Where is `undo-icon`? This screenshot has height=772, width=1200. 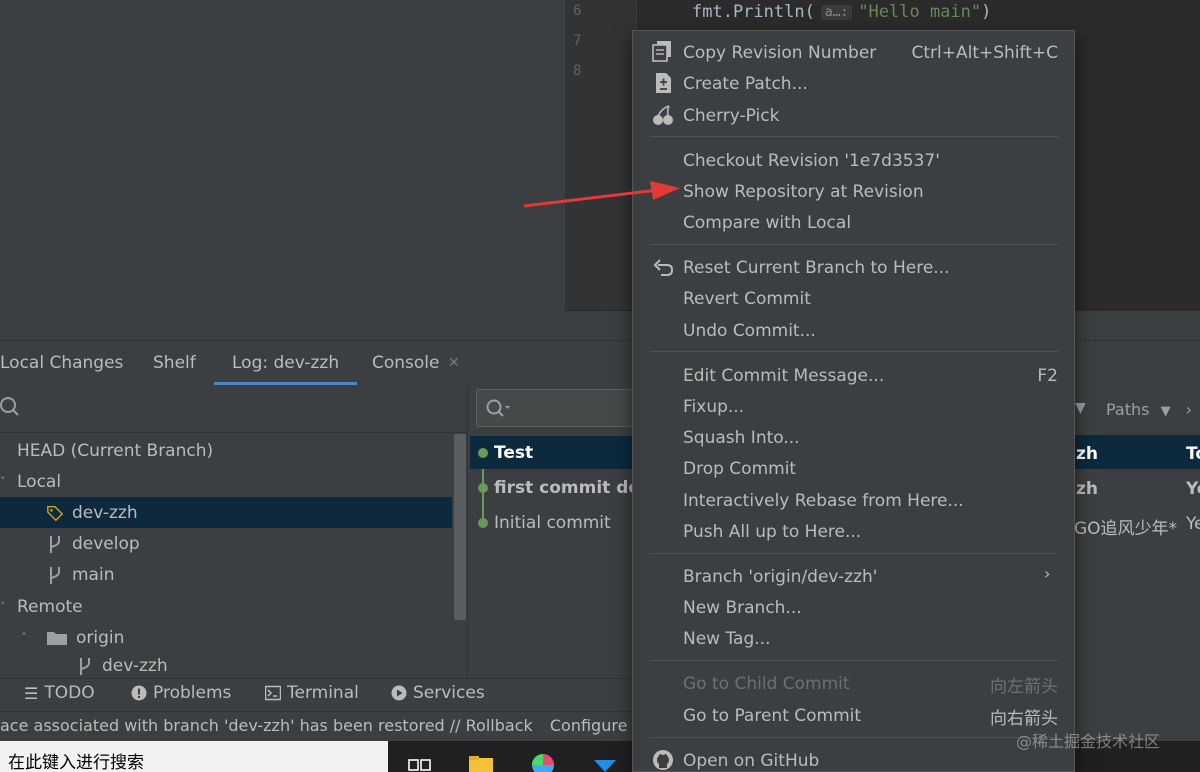 undo-icon is located at coordinates (663, 267).